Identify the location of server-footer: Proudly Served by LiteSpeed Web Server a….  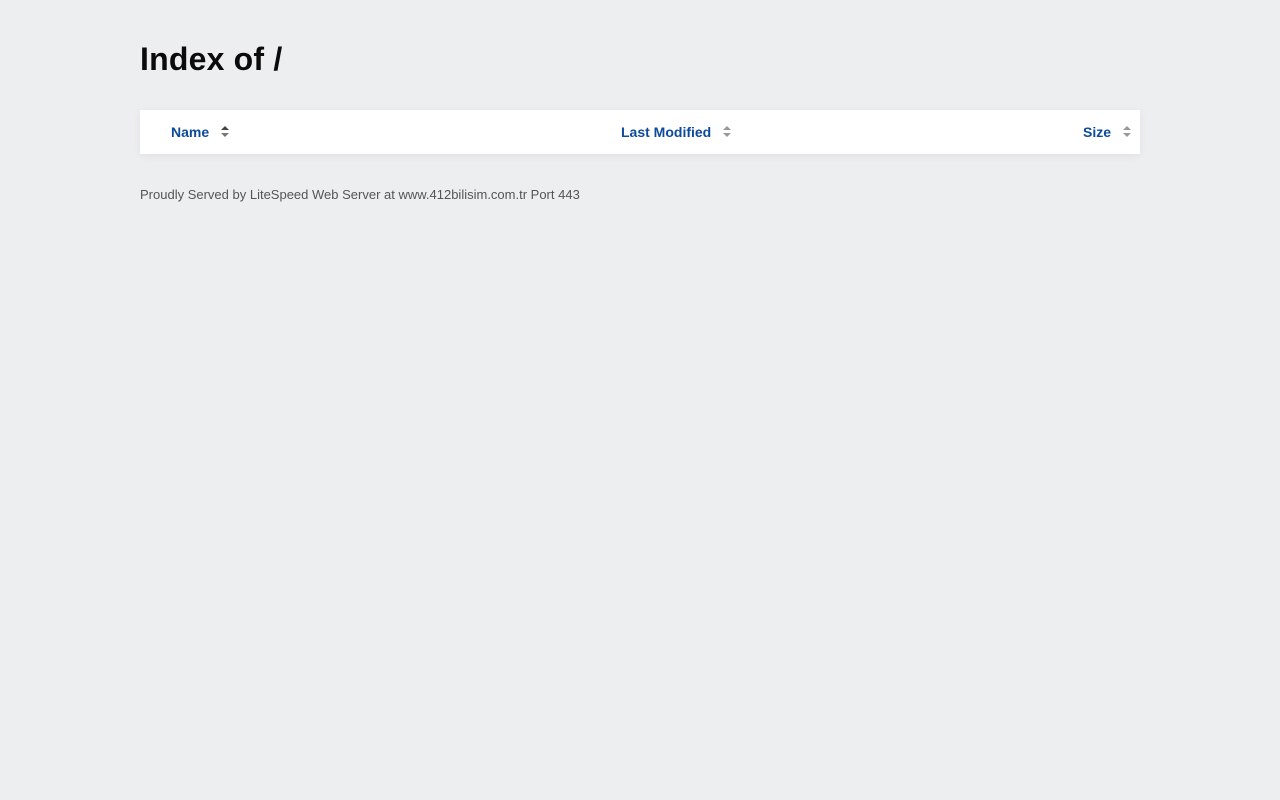
(360, 194).